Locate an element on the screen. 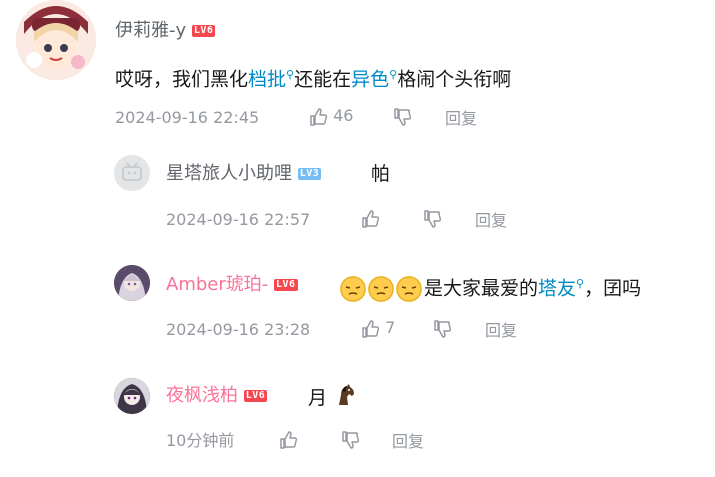 This screenshot has height=477, width=715. comment-username: 伊莉雅-y LV6 is located at coordinates (165, 31).